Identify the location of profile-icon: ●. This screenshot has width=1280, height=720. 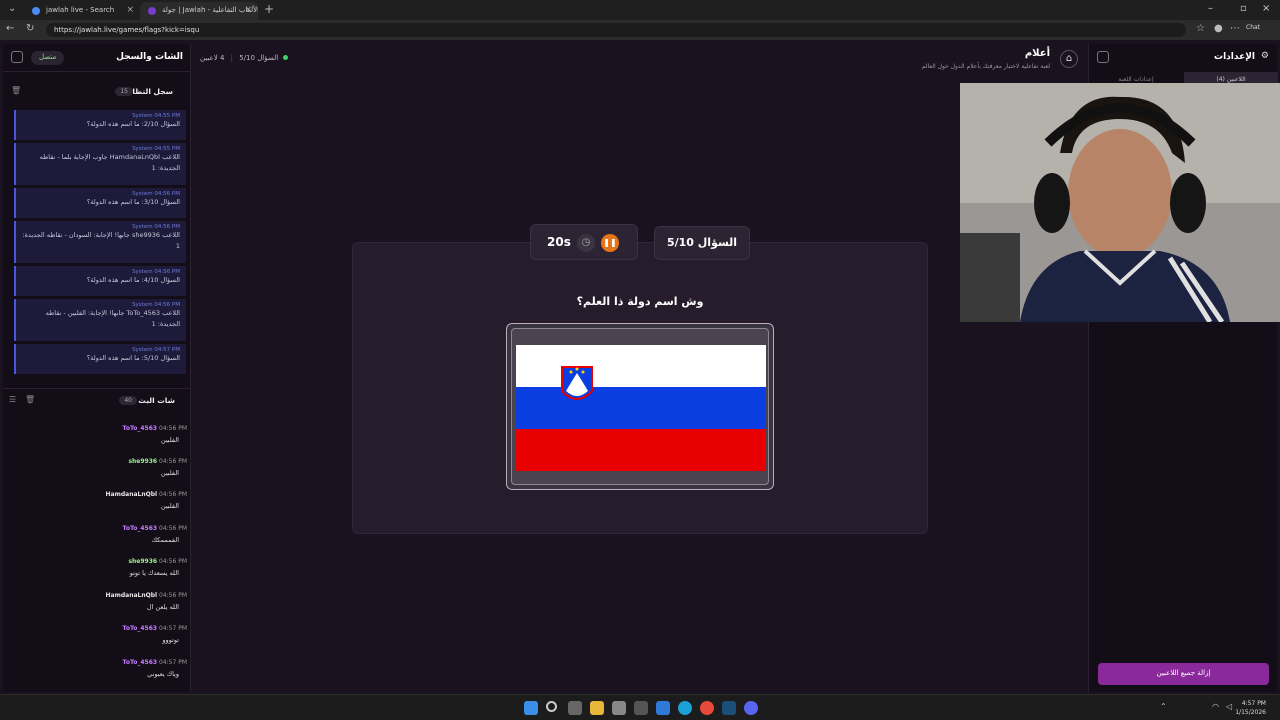
(1218, 28).